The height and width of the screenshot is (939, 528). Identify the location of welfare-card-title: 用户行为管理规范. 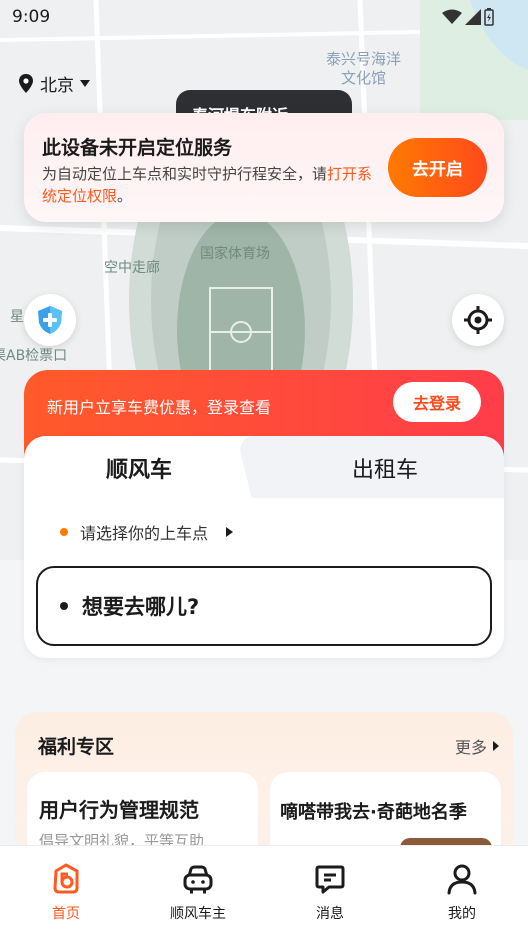
(119, 810).